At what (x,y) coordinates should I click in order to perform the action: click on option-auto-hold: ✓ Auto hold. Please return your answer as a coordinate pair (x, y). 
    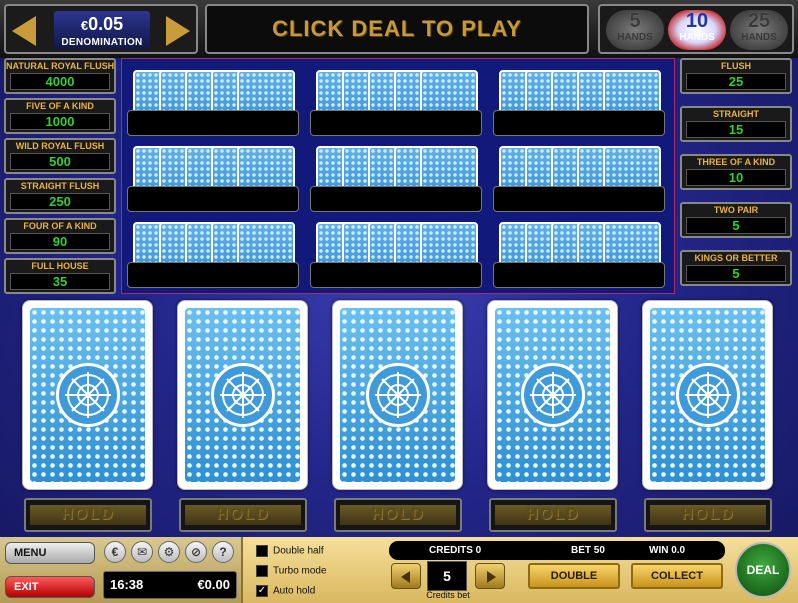
    Looking at the image, I should click on (285, 591).